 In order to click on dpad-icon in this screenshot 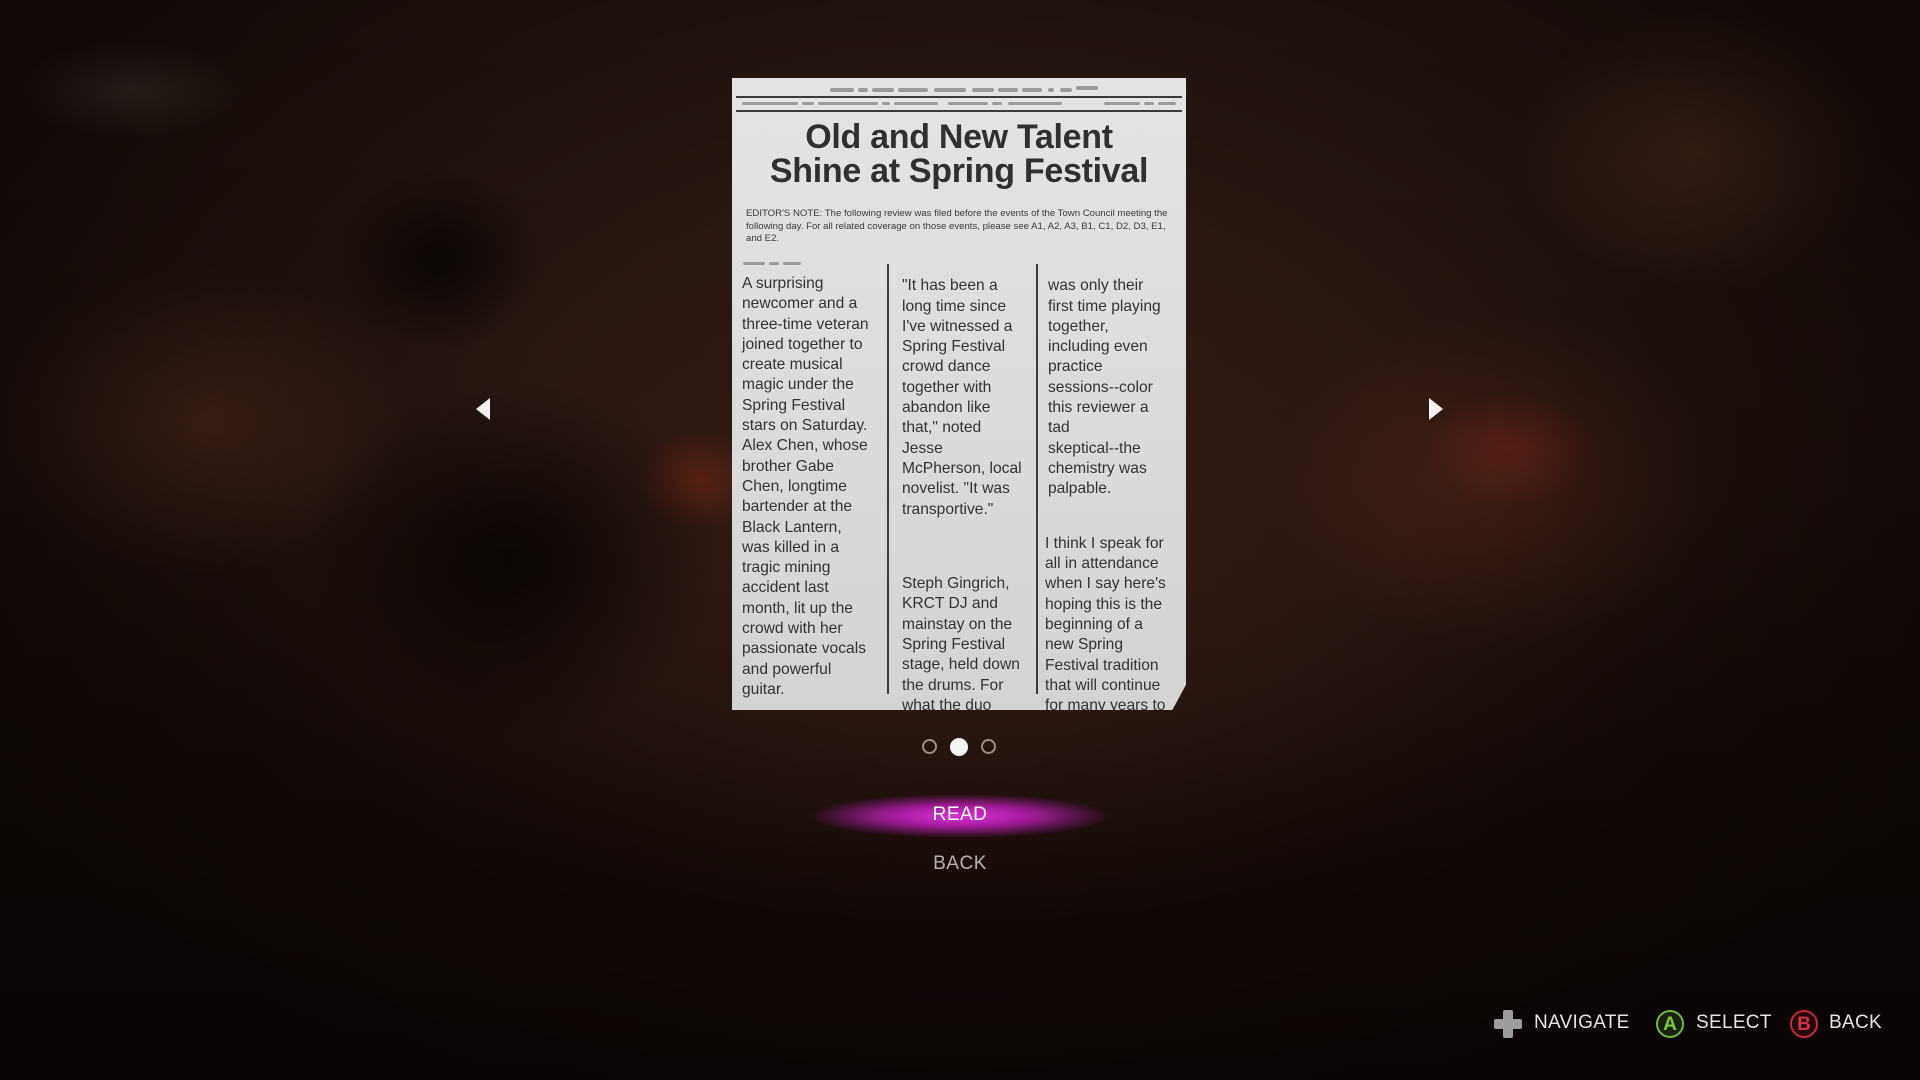, I will do `click(1508, 1024)`.